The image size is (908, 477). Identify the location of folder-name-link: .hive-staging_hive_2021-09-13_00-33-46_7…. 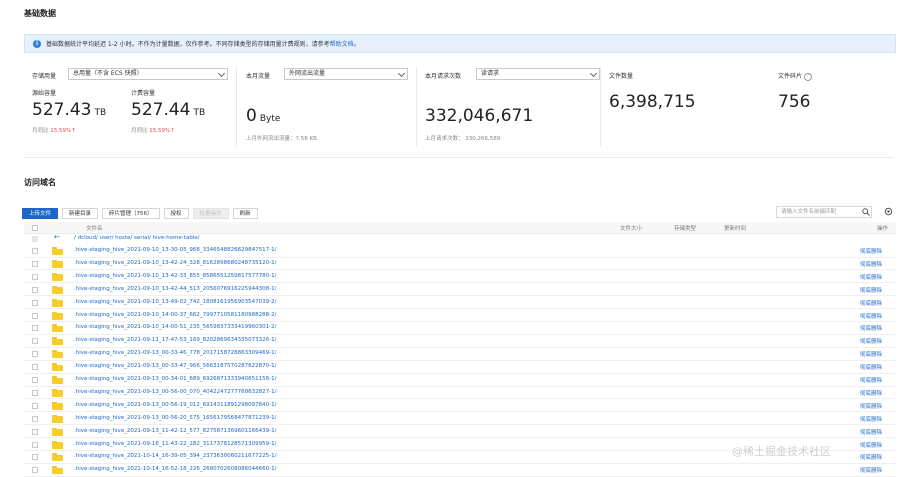
(175, 353).